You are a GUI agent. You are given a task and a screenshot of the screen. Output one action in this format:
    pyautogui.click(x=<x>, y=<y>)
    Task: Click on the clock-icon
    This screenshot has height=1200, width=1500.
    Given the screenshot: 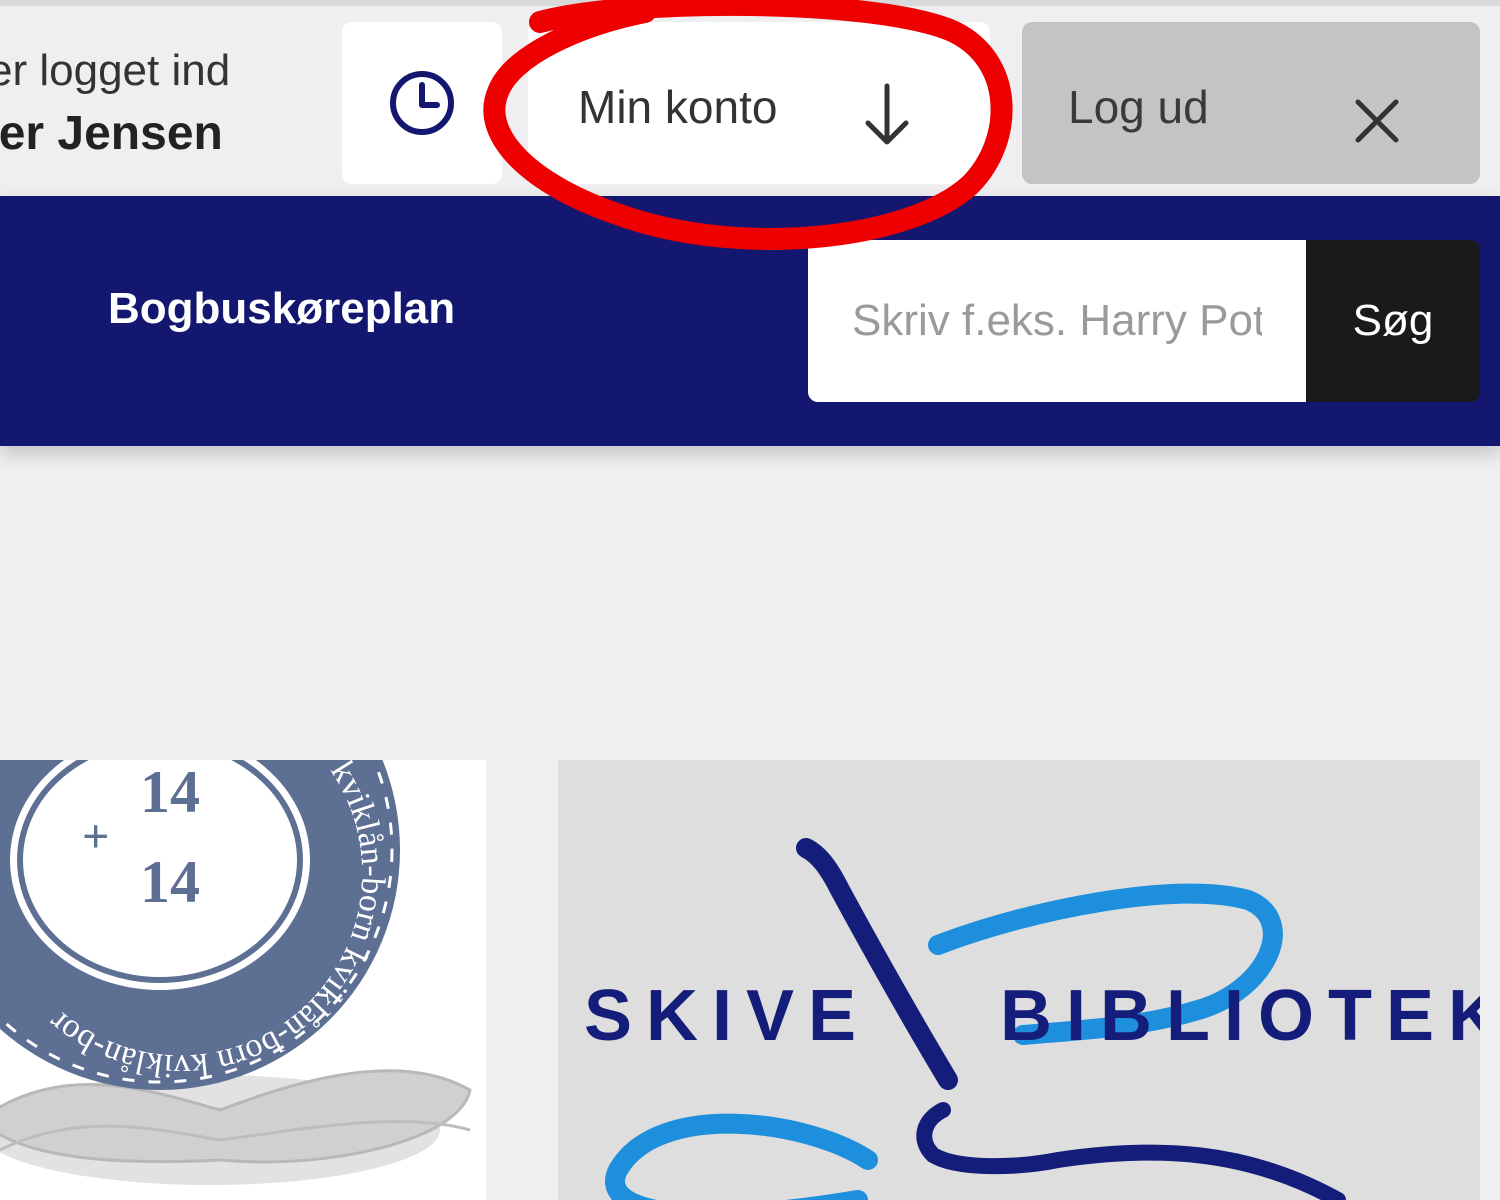 What is the action you would take?
    pyautogui.click(x=422, y=103)
    